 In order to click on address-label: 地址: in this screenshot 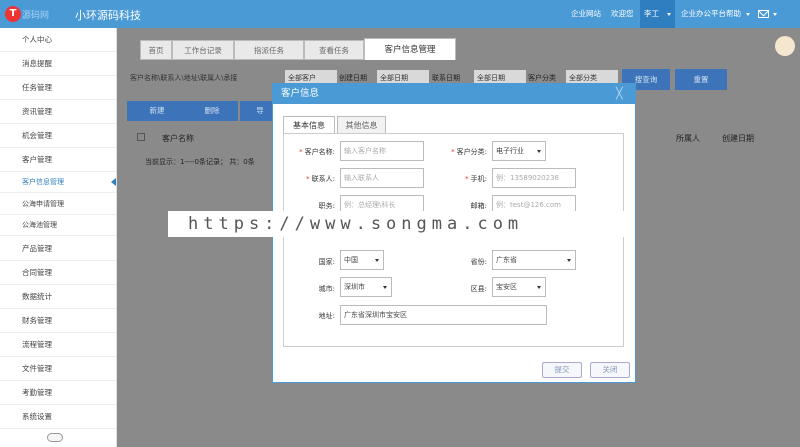, I will do `click(326, 316)`.